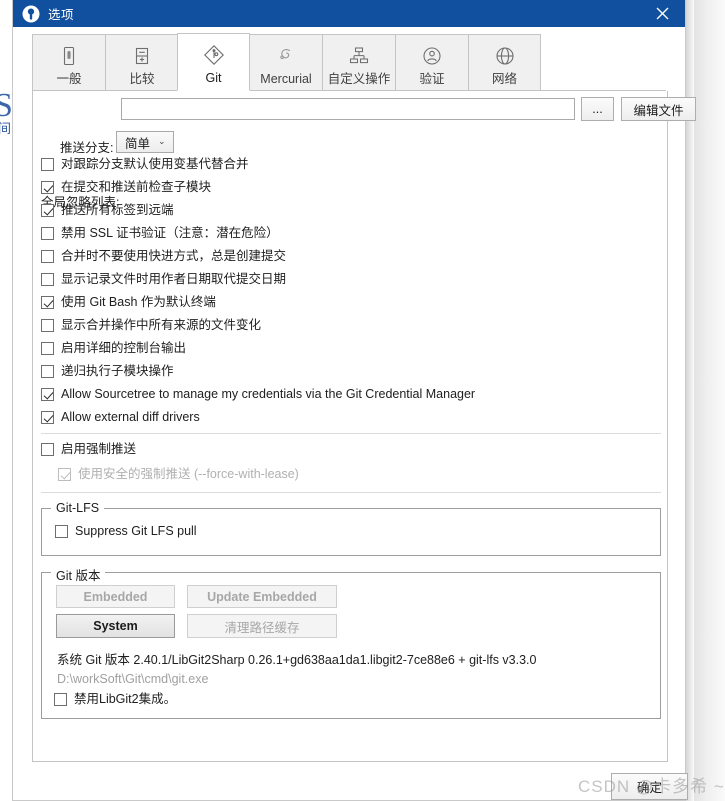 Image resolution: width=725 pixels, height=801 pixels. Describe the element at coordinates (69, 56) in the screenshot. I see `general-icon` at that location.